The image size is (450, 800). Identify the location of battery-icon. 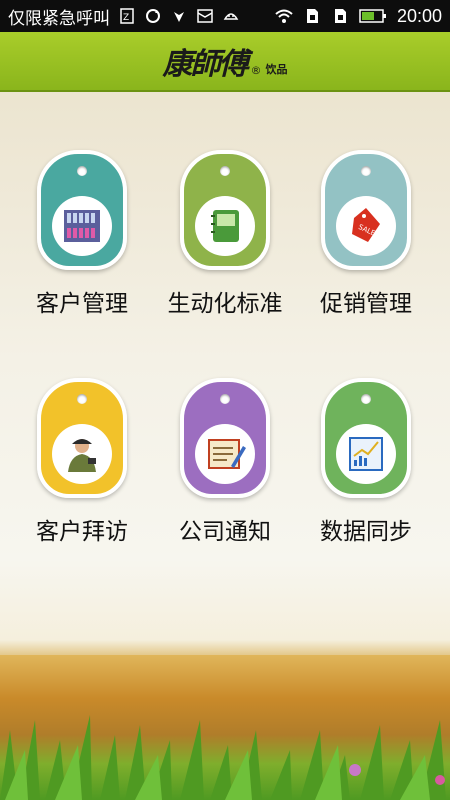
(373, 16).